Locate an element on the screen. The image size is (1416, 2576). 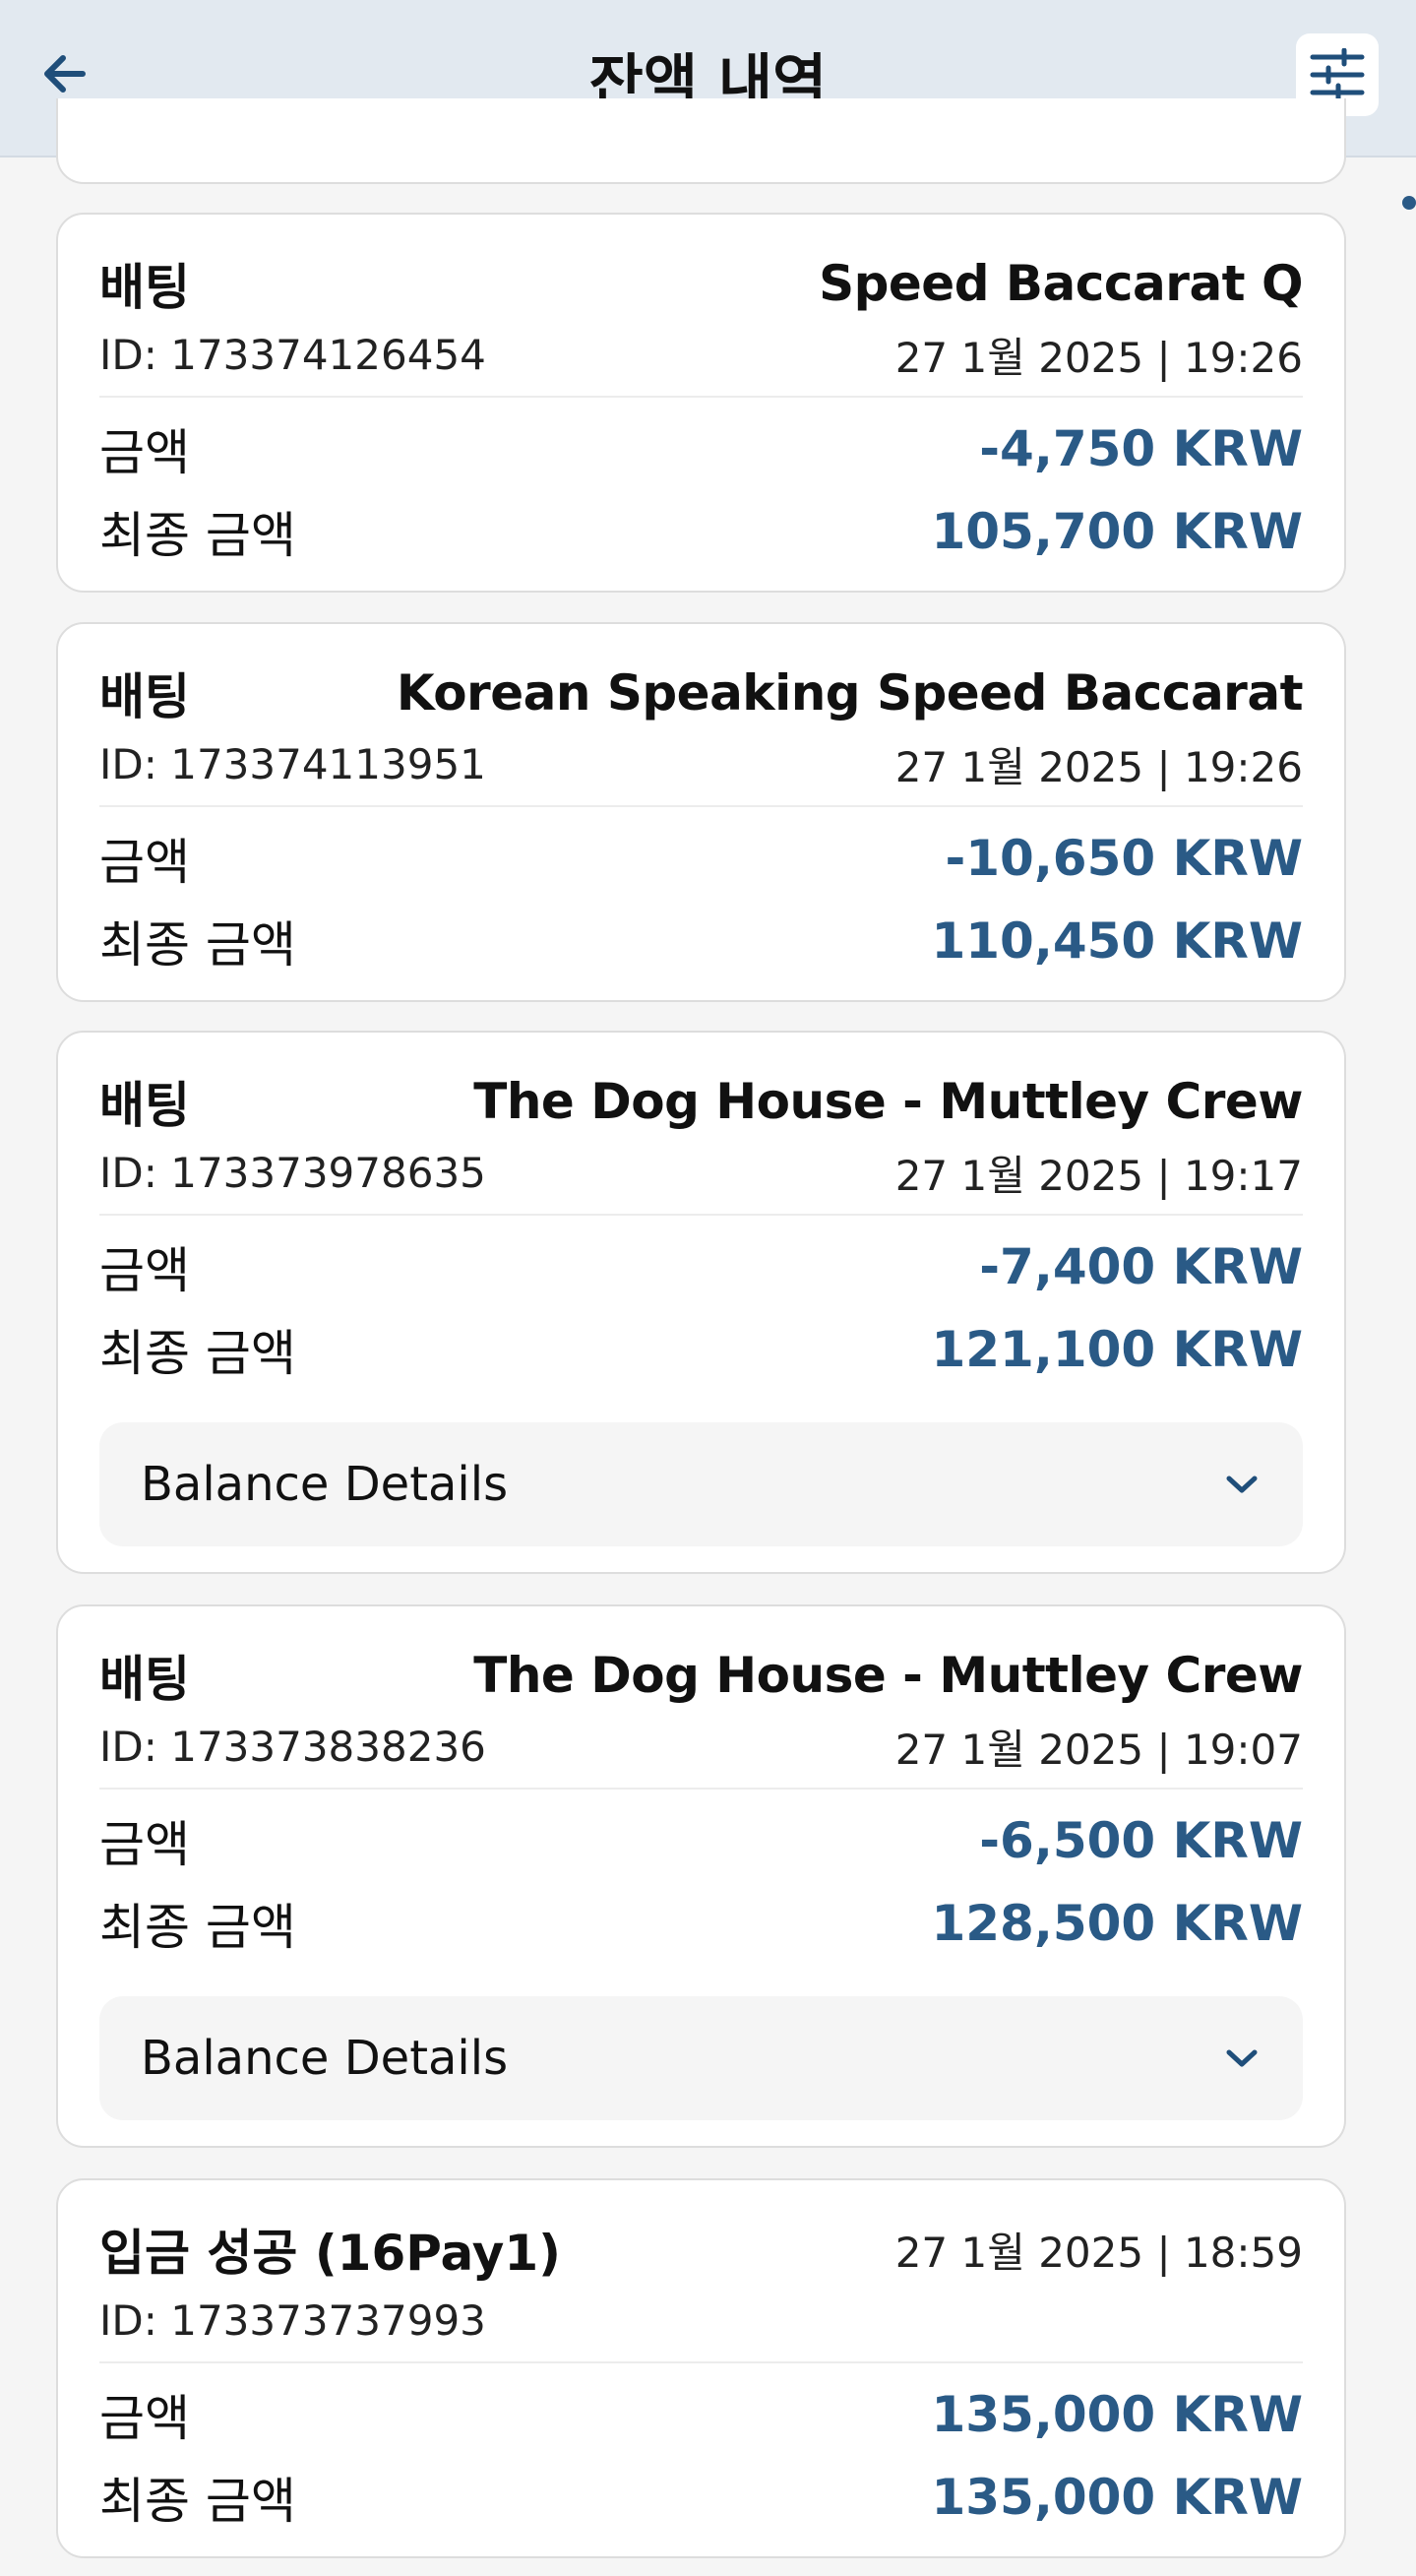
amount-value: -7,400 KRW is located at coordinates (1141, 1266).